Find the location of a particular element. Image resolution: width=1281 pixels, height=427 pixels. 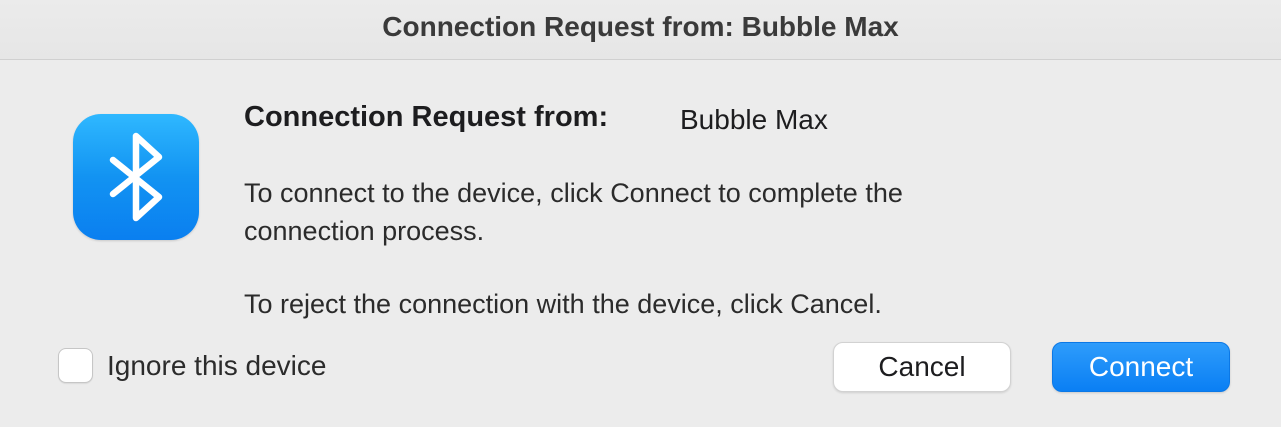

title-bar: Connection Request from: Bubble Max is located at coordinates (640, 30).